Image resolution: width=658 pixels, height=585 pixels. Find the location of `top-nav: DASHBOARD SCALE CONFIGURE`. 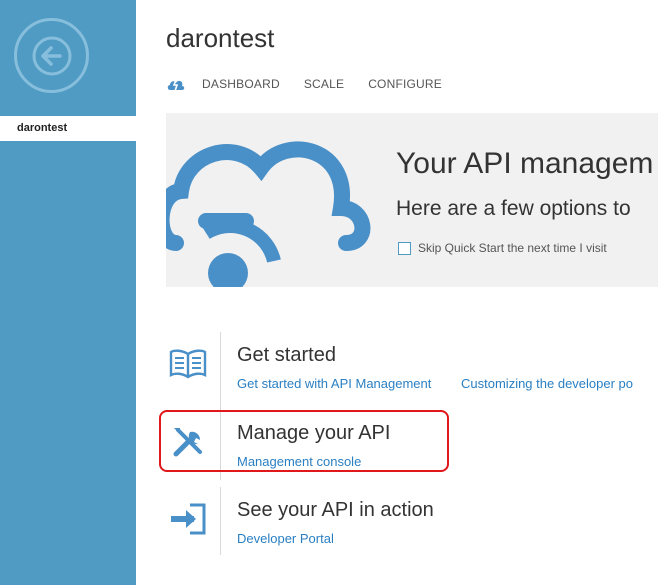

top-nav: DASHBOARD SCALE CONFIGURE is located at coordinates (316, 84).